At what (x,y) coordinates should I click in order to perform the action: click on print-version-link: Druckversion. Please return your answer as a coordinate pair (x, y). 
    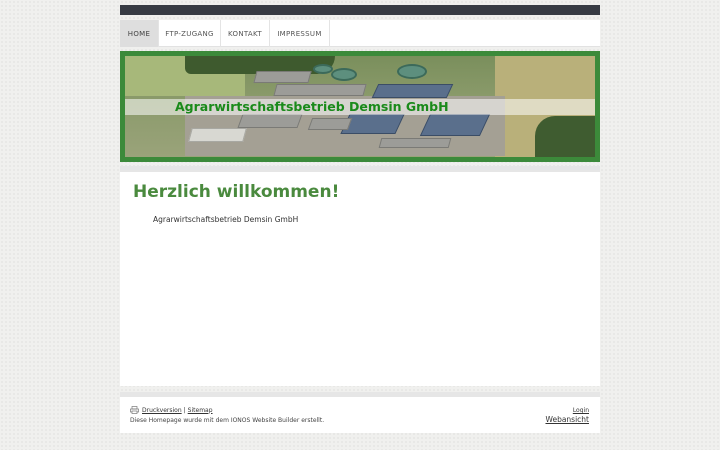
    Looking at the image, I should click on (162, 410).